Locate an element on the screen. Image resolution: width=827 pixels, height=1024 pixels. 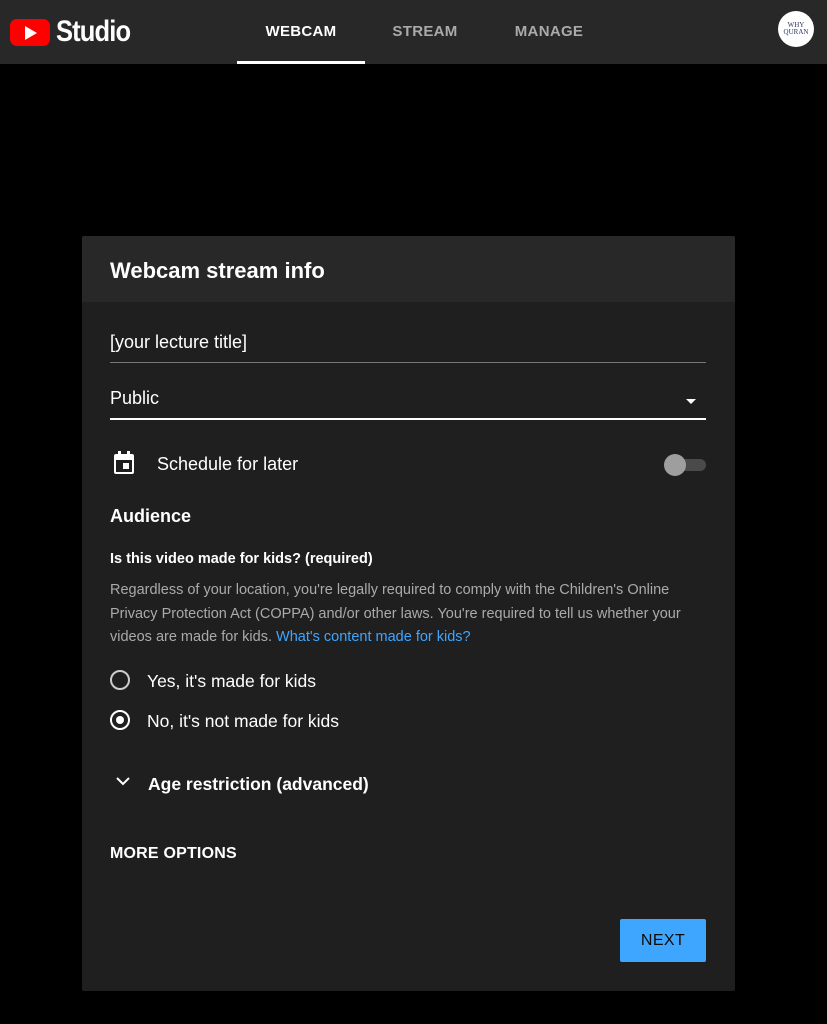
visibility-select: Public is located at coordinates (408, 404).